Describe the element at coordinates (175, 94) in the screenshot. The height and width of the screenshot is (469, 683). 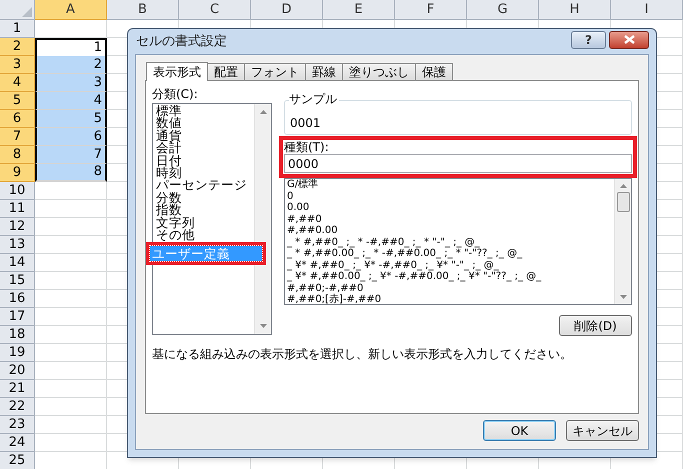
I see `category-label: 分類(C):` at that location.